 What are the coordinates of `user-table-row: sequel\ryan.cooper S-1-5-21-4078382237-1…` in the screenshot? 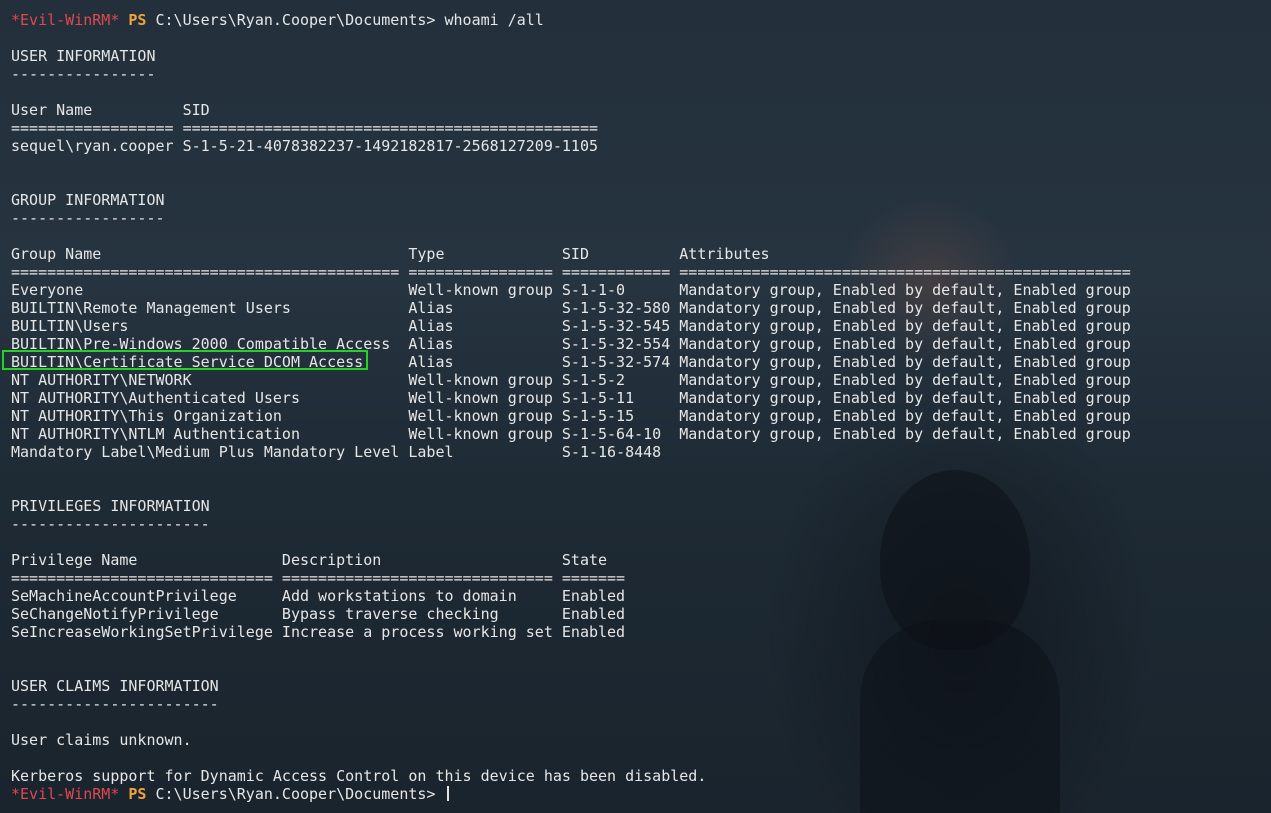 It's located at (304, 146).